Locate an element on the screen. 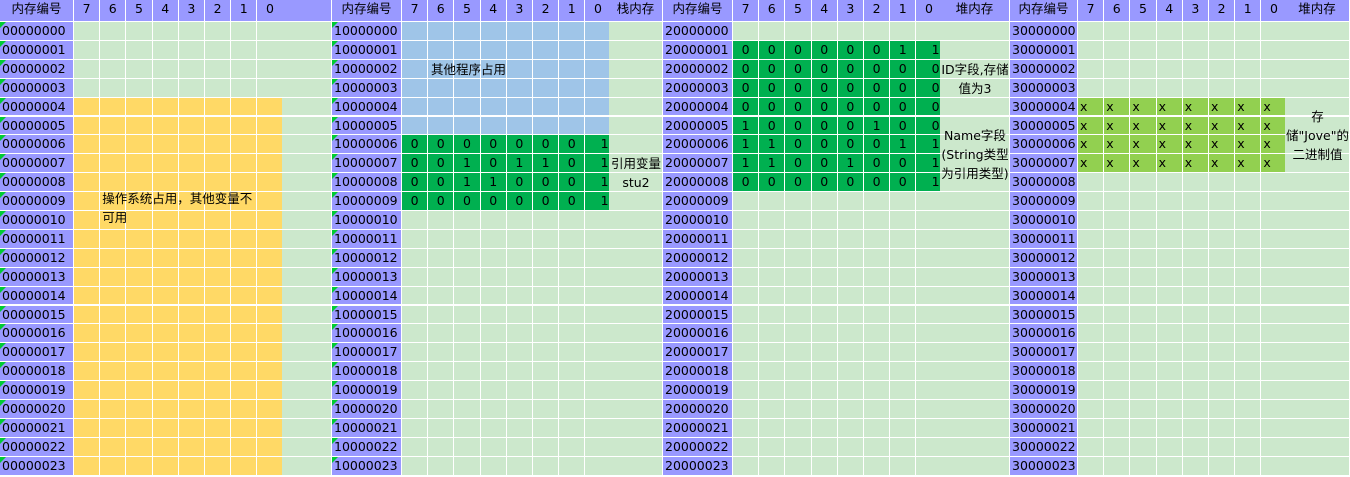 The width and height of the screenshot is (1350, 477). memory-address: 00000023 is located at coordinates (37, 466).